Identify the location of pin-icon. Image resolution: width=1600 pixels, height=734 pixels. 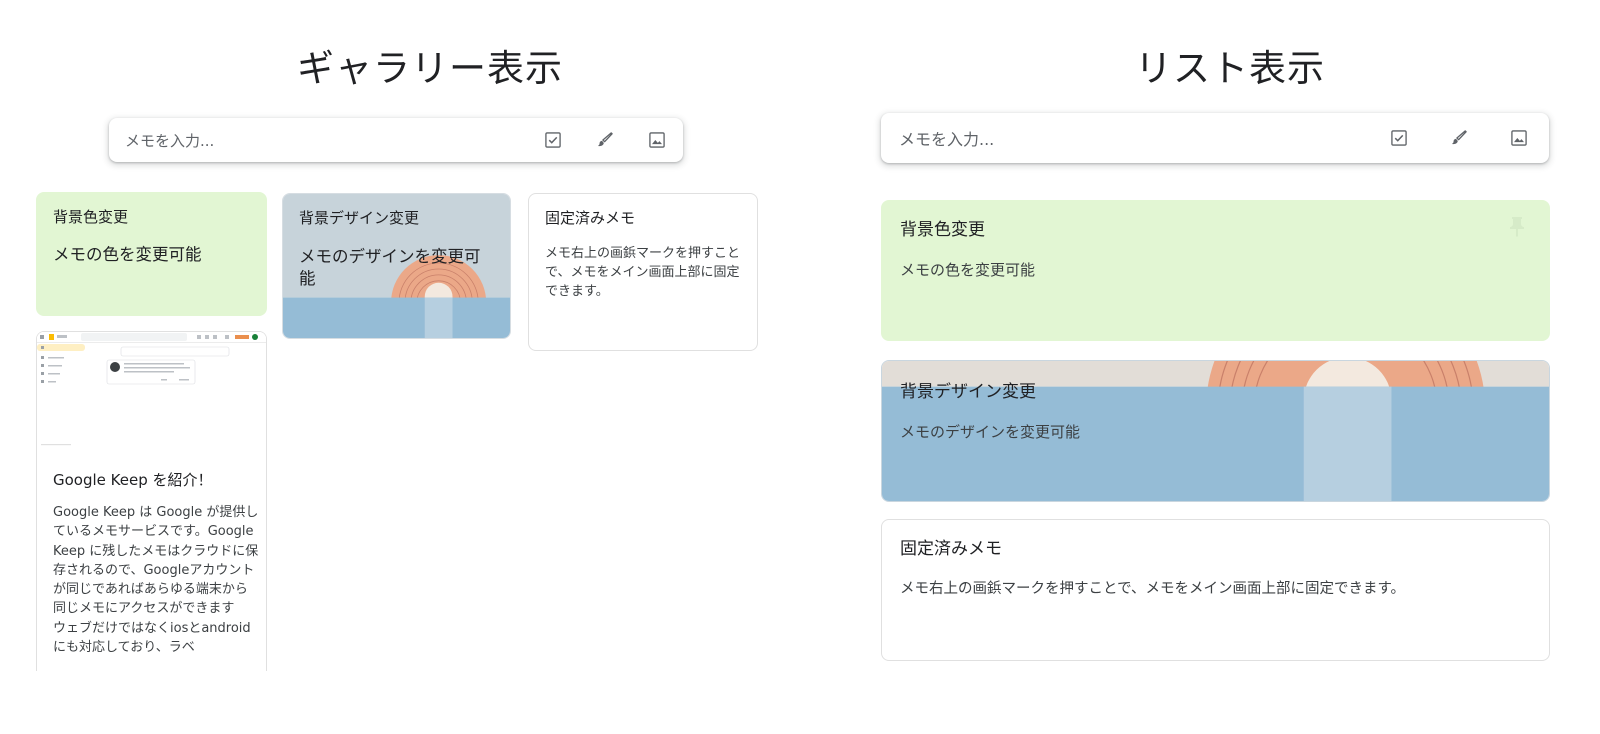
(1517, 227).